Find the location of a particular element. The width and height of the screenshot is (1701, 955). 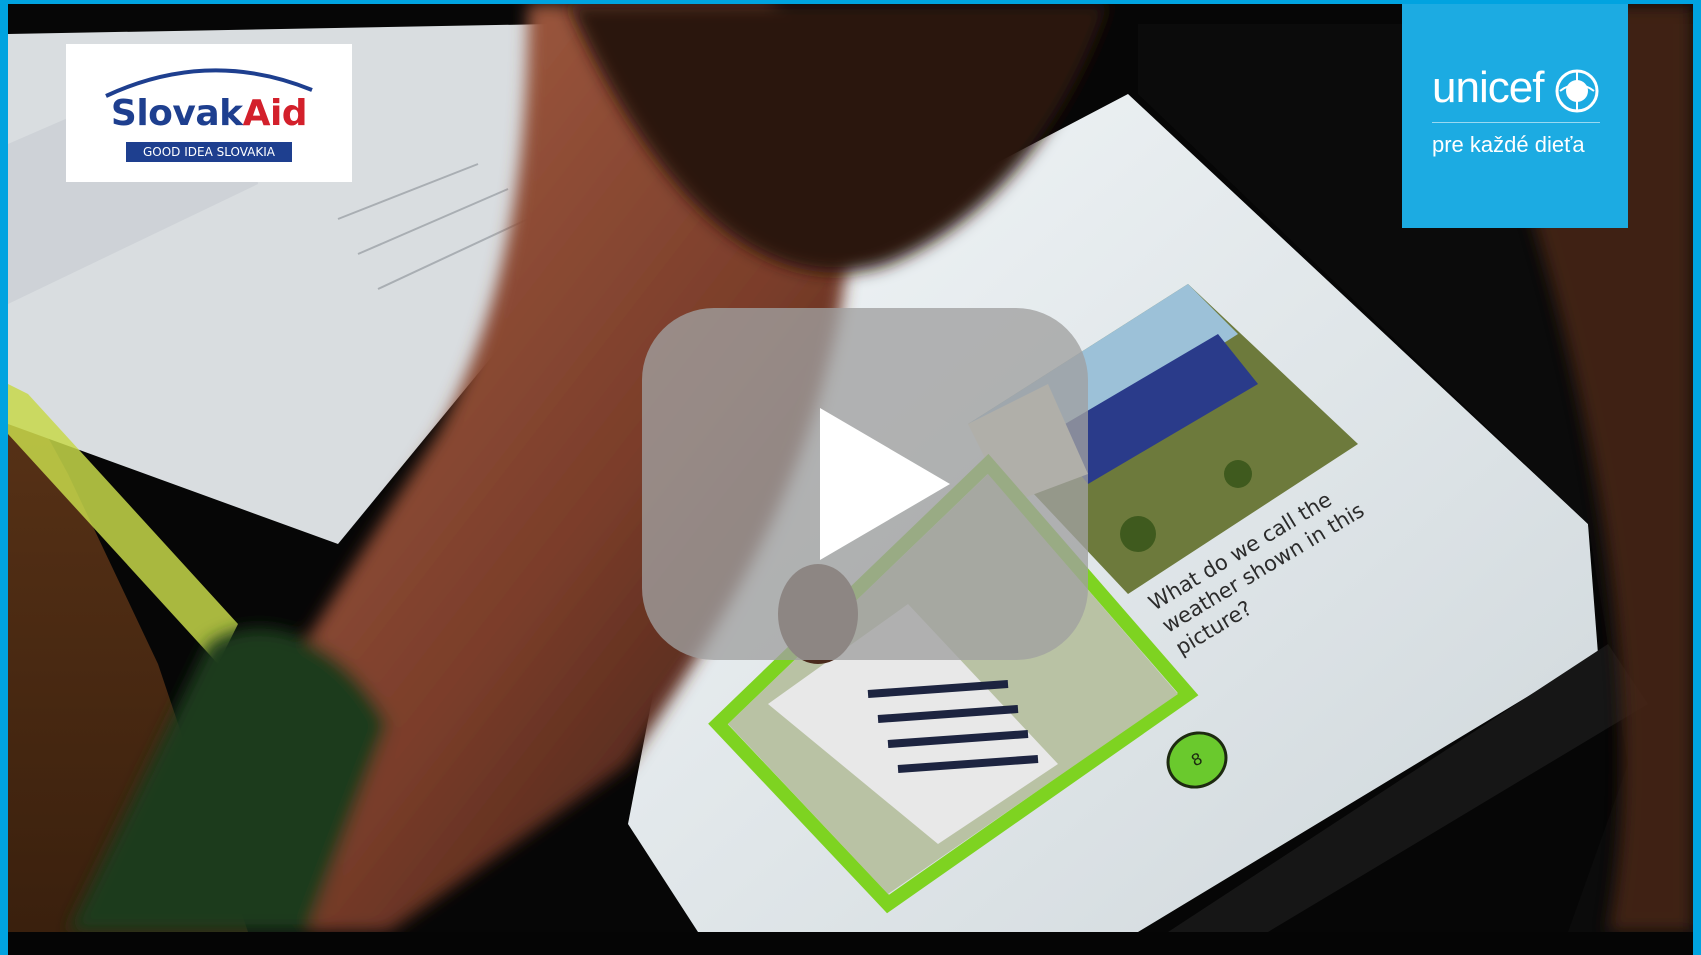

unicef-logo: unicef pre každé dieťa is located at coordinates (1515, 116).